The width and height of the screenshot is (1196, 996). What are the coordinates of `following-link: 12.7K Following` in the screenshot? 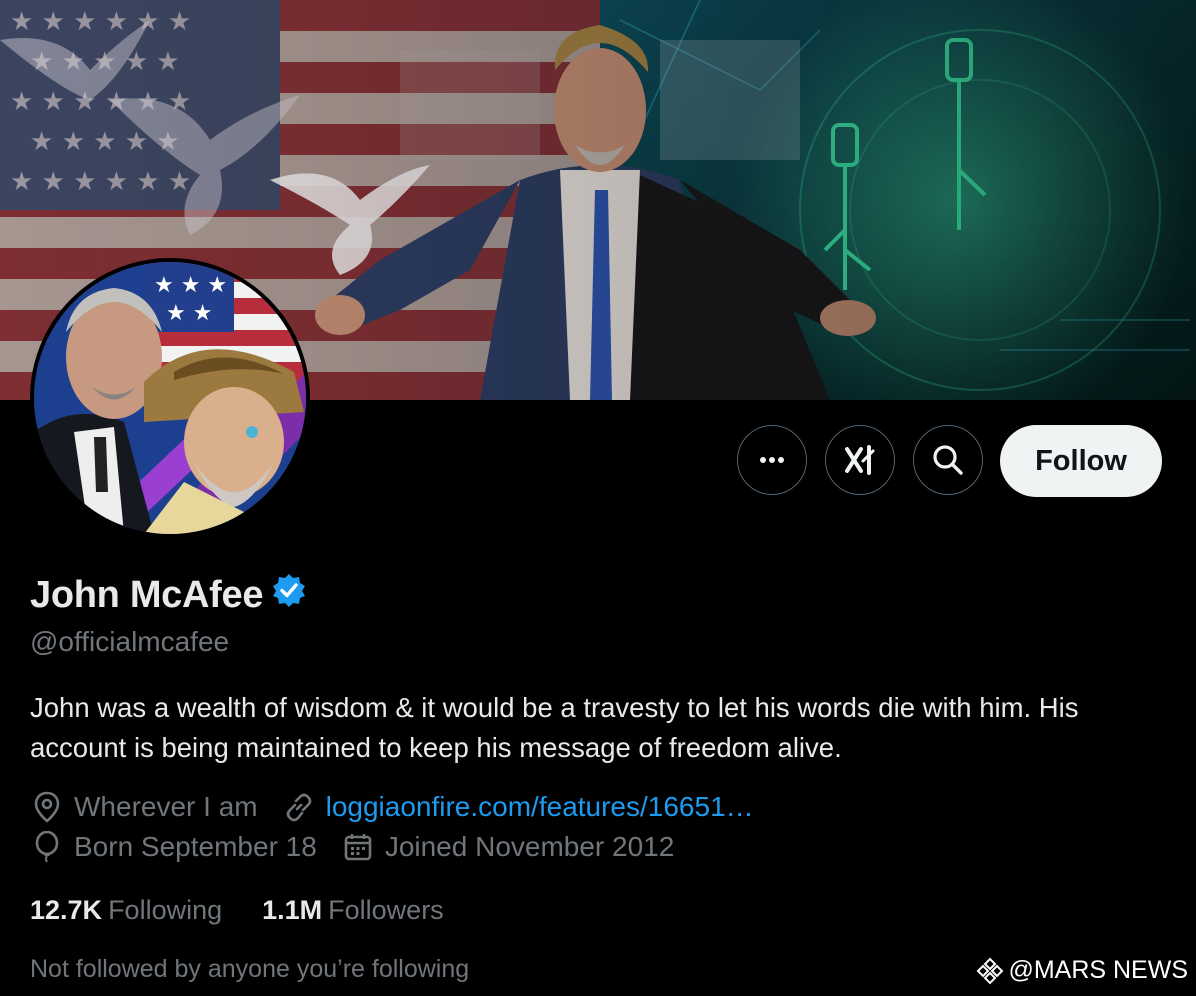 It's located at (126, 910).